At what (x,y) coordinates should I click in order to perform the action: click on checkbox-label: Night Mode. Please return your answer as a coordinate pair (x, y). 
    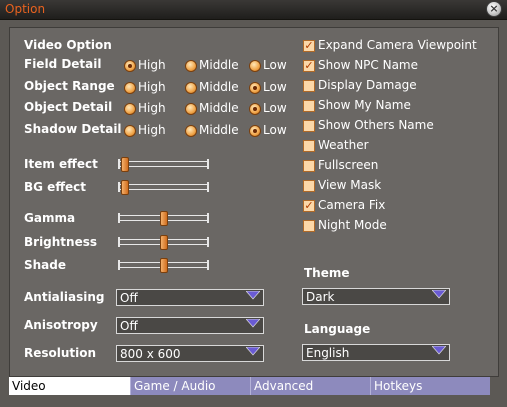
    Looking at the image, I should click on (352, 225).